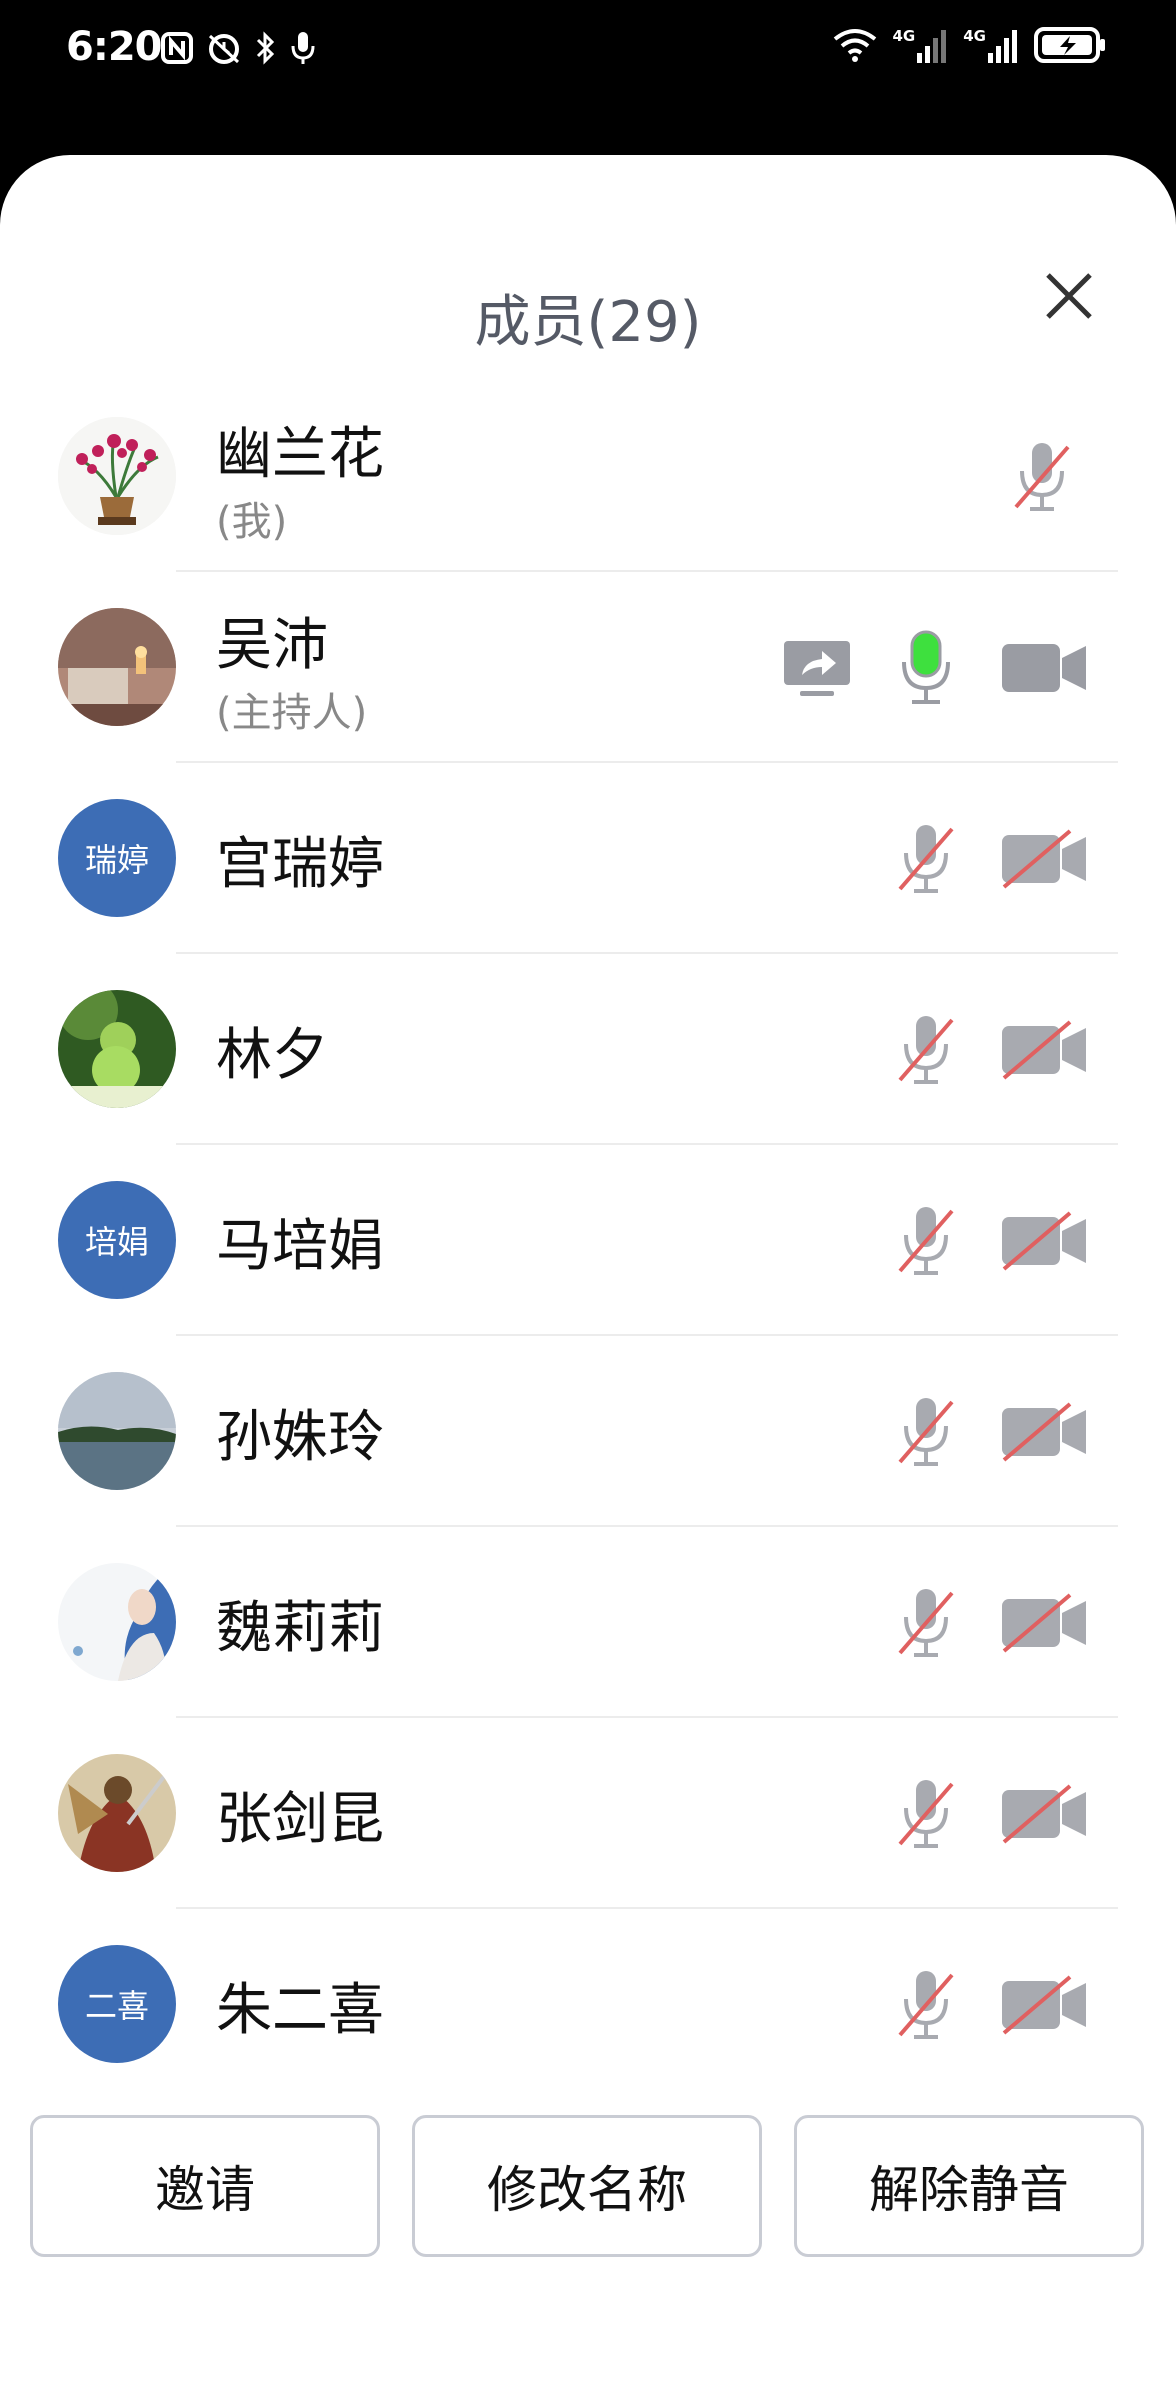 This screenshot has height=2400, width=1176. I want to click on invite-button: 邀请, so click(205, 2186).